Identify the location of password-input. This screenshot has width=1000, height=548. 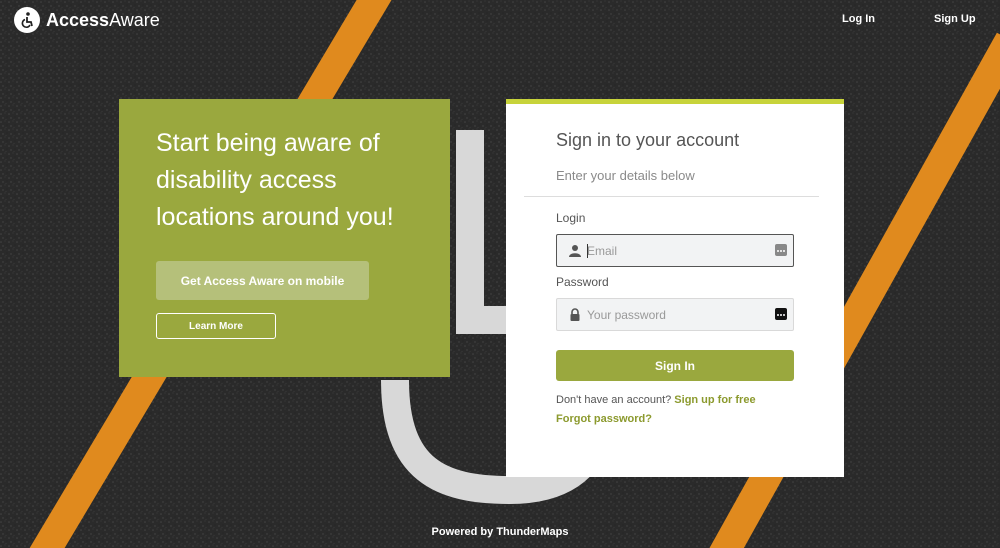
(677, 314).